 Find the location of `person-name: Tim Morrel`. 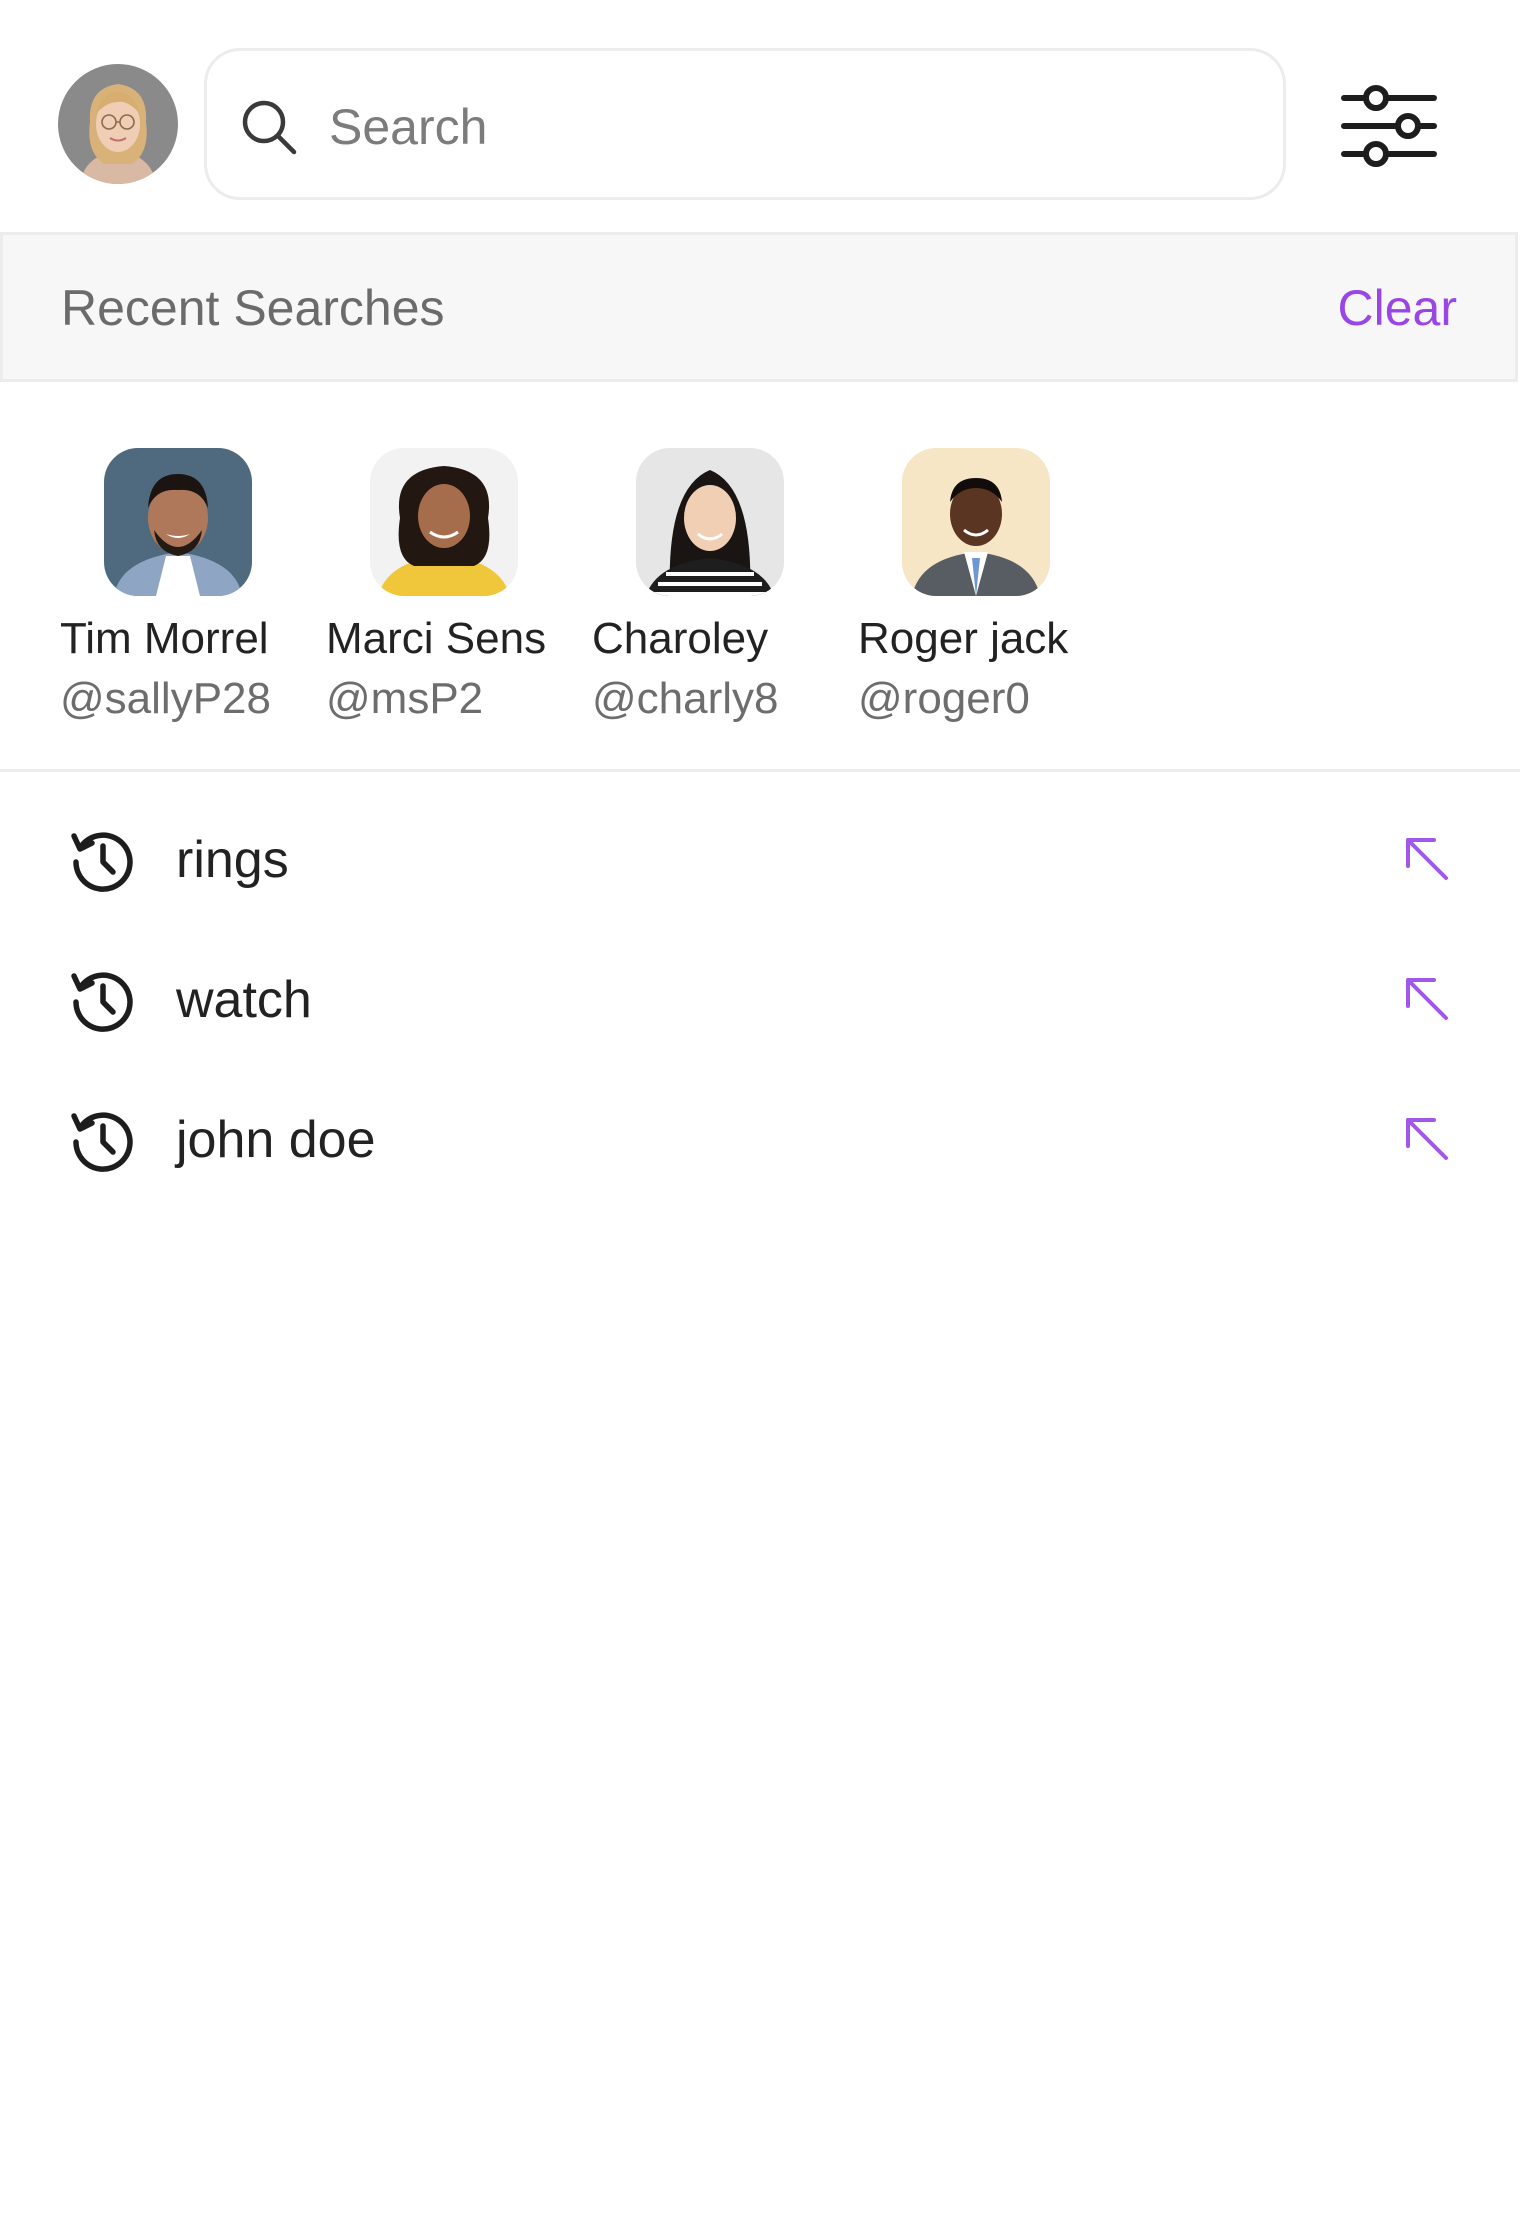

person-name: Tim Morrel is located at coordinates (164, 638).